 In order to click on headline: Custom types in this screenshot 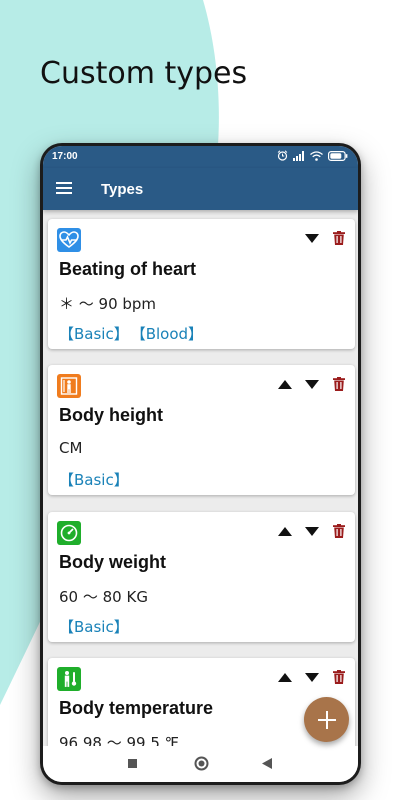, I will do `click(144, 73)`.